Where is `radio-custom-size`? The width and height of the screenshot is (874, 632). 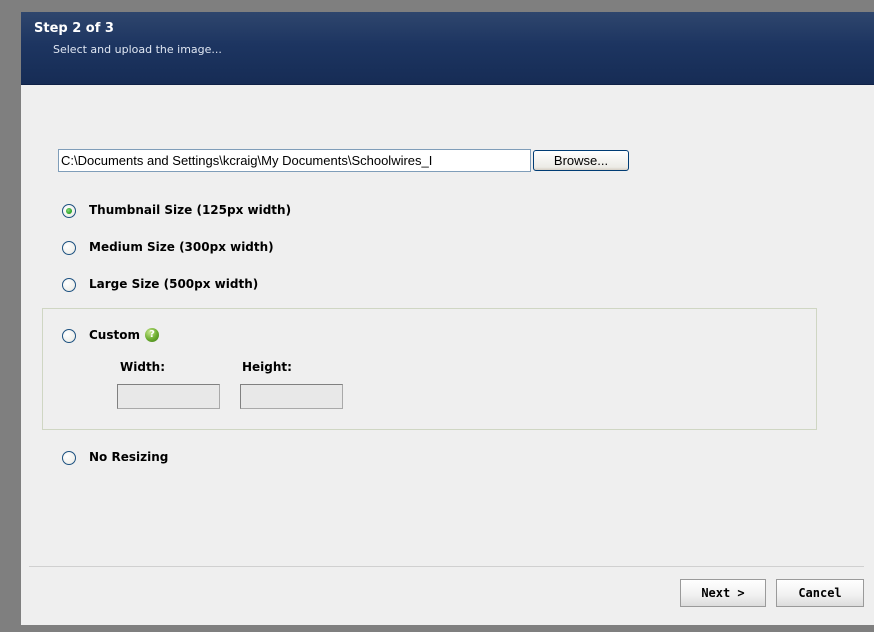
radio-custom-size is located at coordinates (69, 336).